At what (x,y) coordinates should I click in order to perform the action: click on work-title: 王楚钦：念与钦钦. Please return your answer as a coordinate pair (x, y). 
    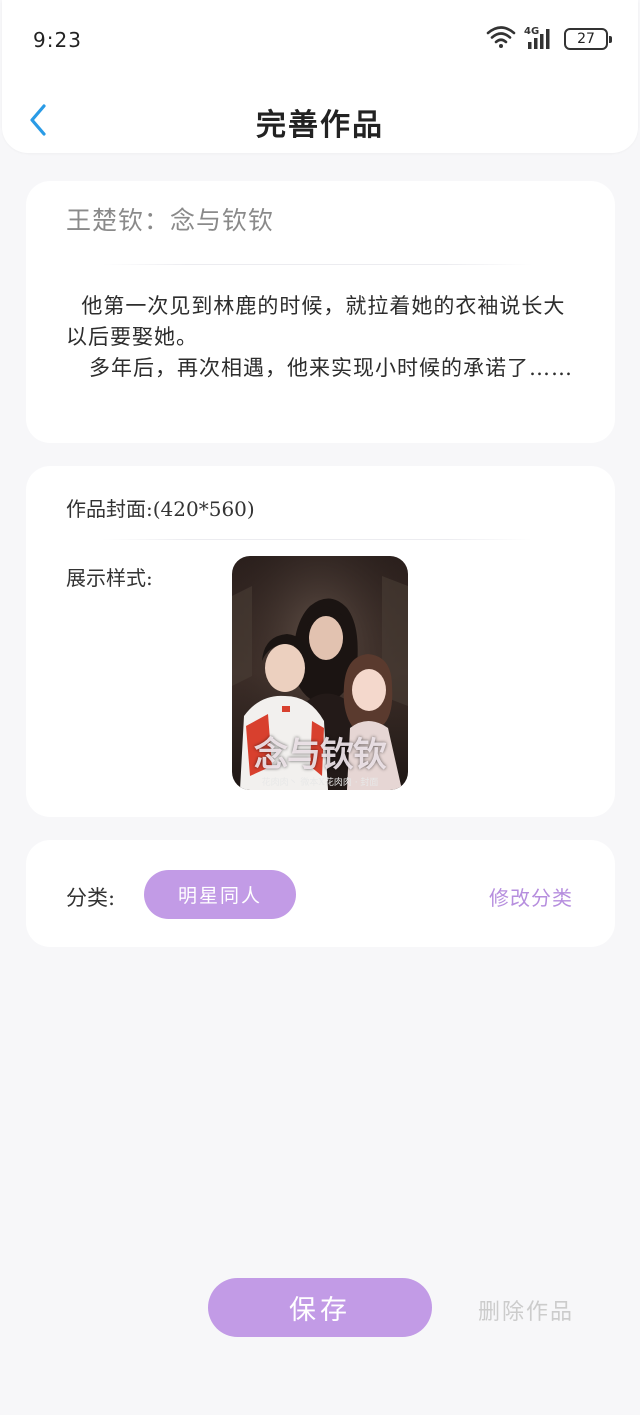
    Looking at the image, I should click on (170, 219).